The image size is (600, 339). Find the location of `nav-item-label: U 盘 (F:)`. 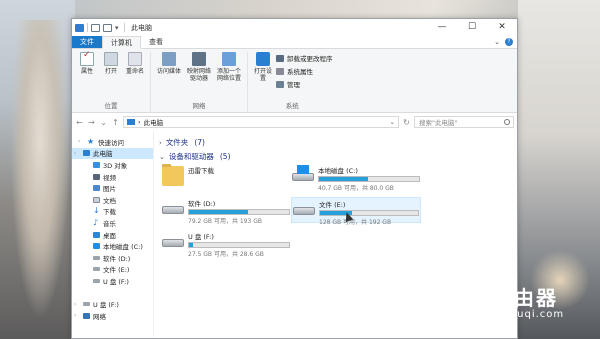

nav-item-label: U 盘 (F:) is located at coordinates (106, 305).